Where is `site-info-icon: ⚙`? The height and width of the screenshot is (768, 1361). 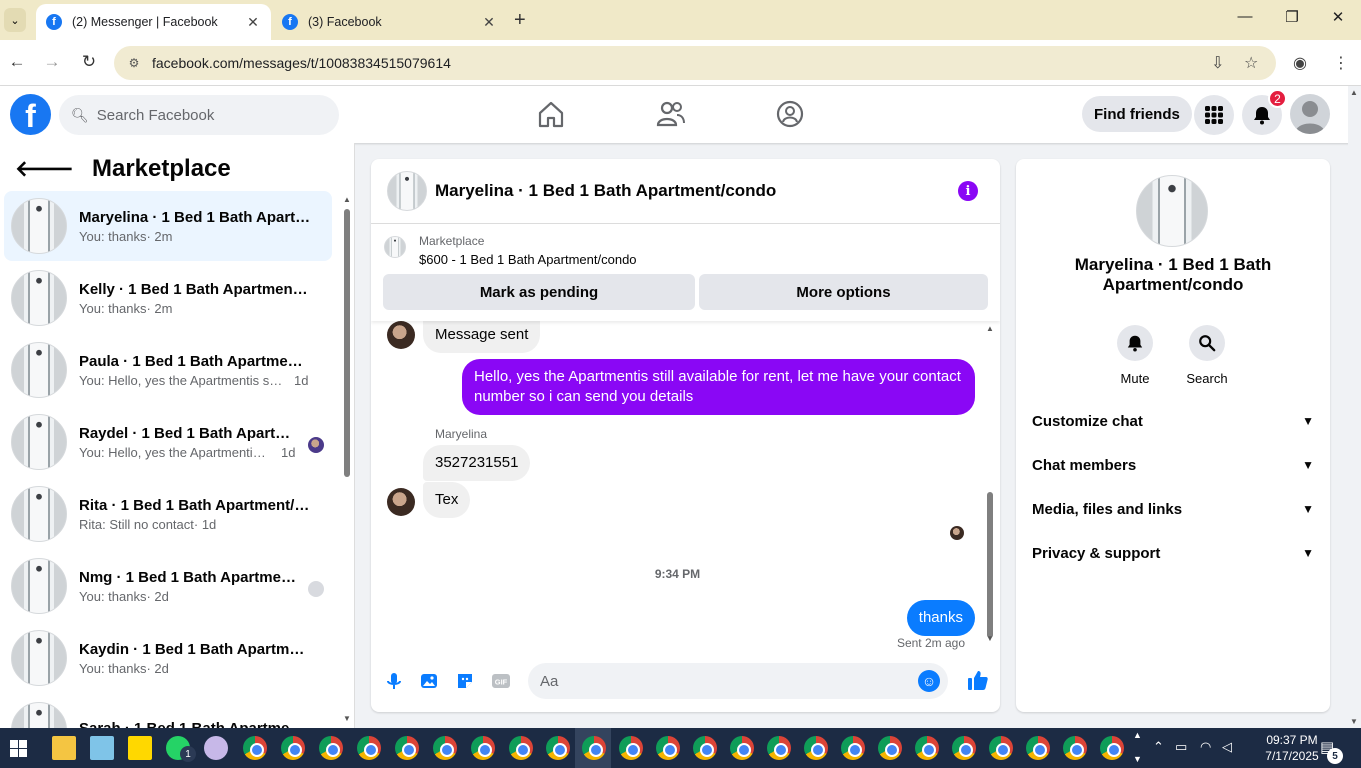
site-info-icon: ⚙ is located at coordinates (134, 63).